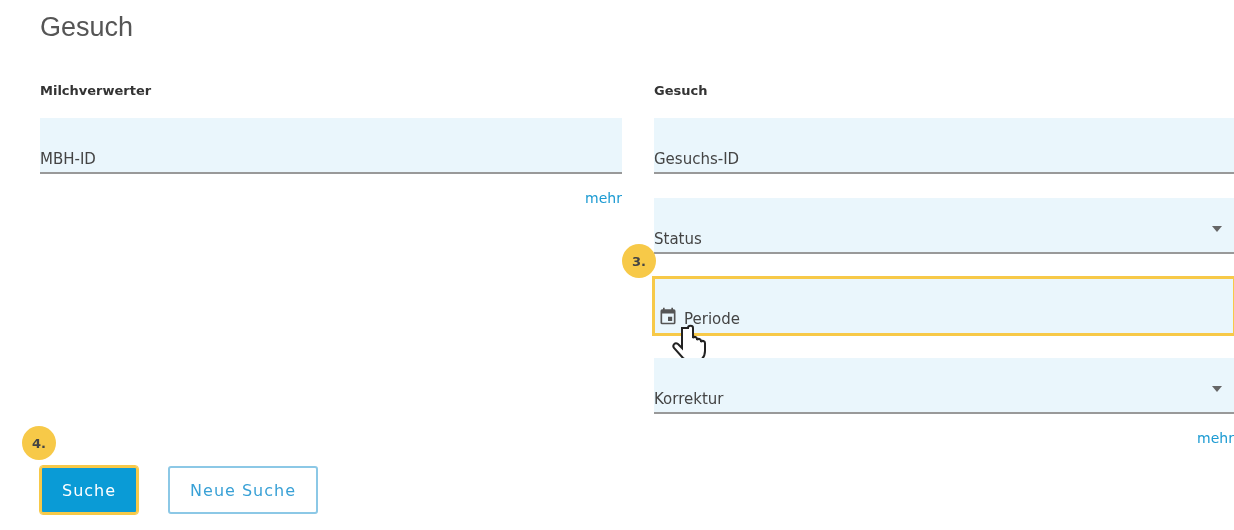  Describe the element at coordinates (96, 90) in the screenshot. I see `section-heading: Milchverwerter` at that location.